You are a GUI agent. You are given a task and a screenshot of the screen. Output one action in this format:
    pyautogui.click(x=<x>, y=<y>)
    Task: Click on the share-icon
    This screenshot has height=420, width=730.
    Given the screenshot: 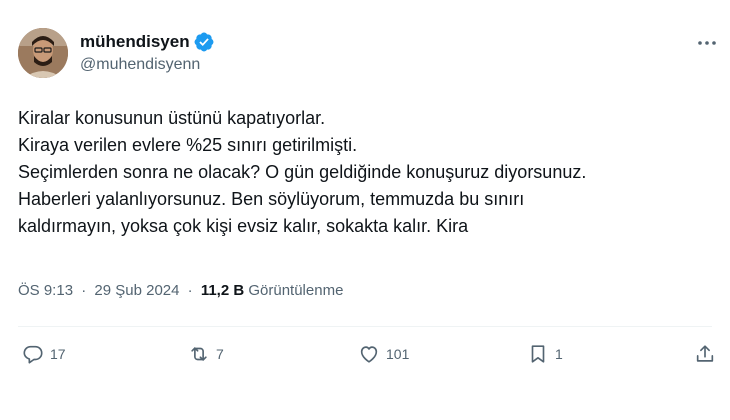 What is the action you would take?
    pyautogui.click(x=705, y=353)
    